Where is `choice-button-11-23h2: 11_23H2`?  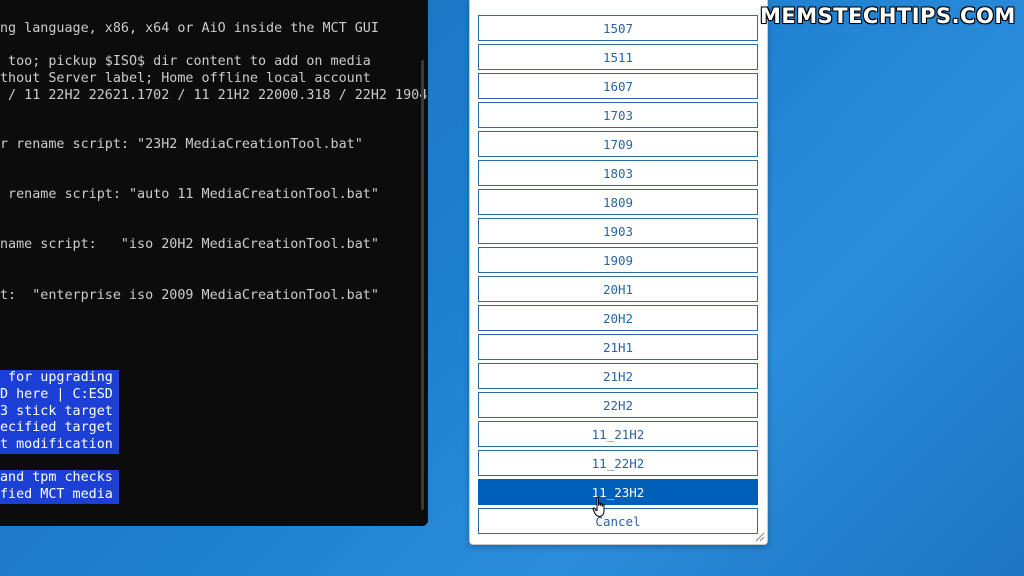
choice-button-11-23h2: 11_23H2 is located at coordinates (618, 492).